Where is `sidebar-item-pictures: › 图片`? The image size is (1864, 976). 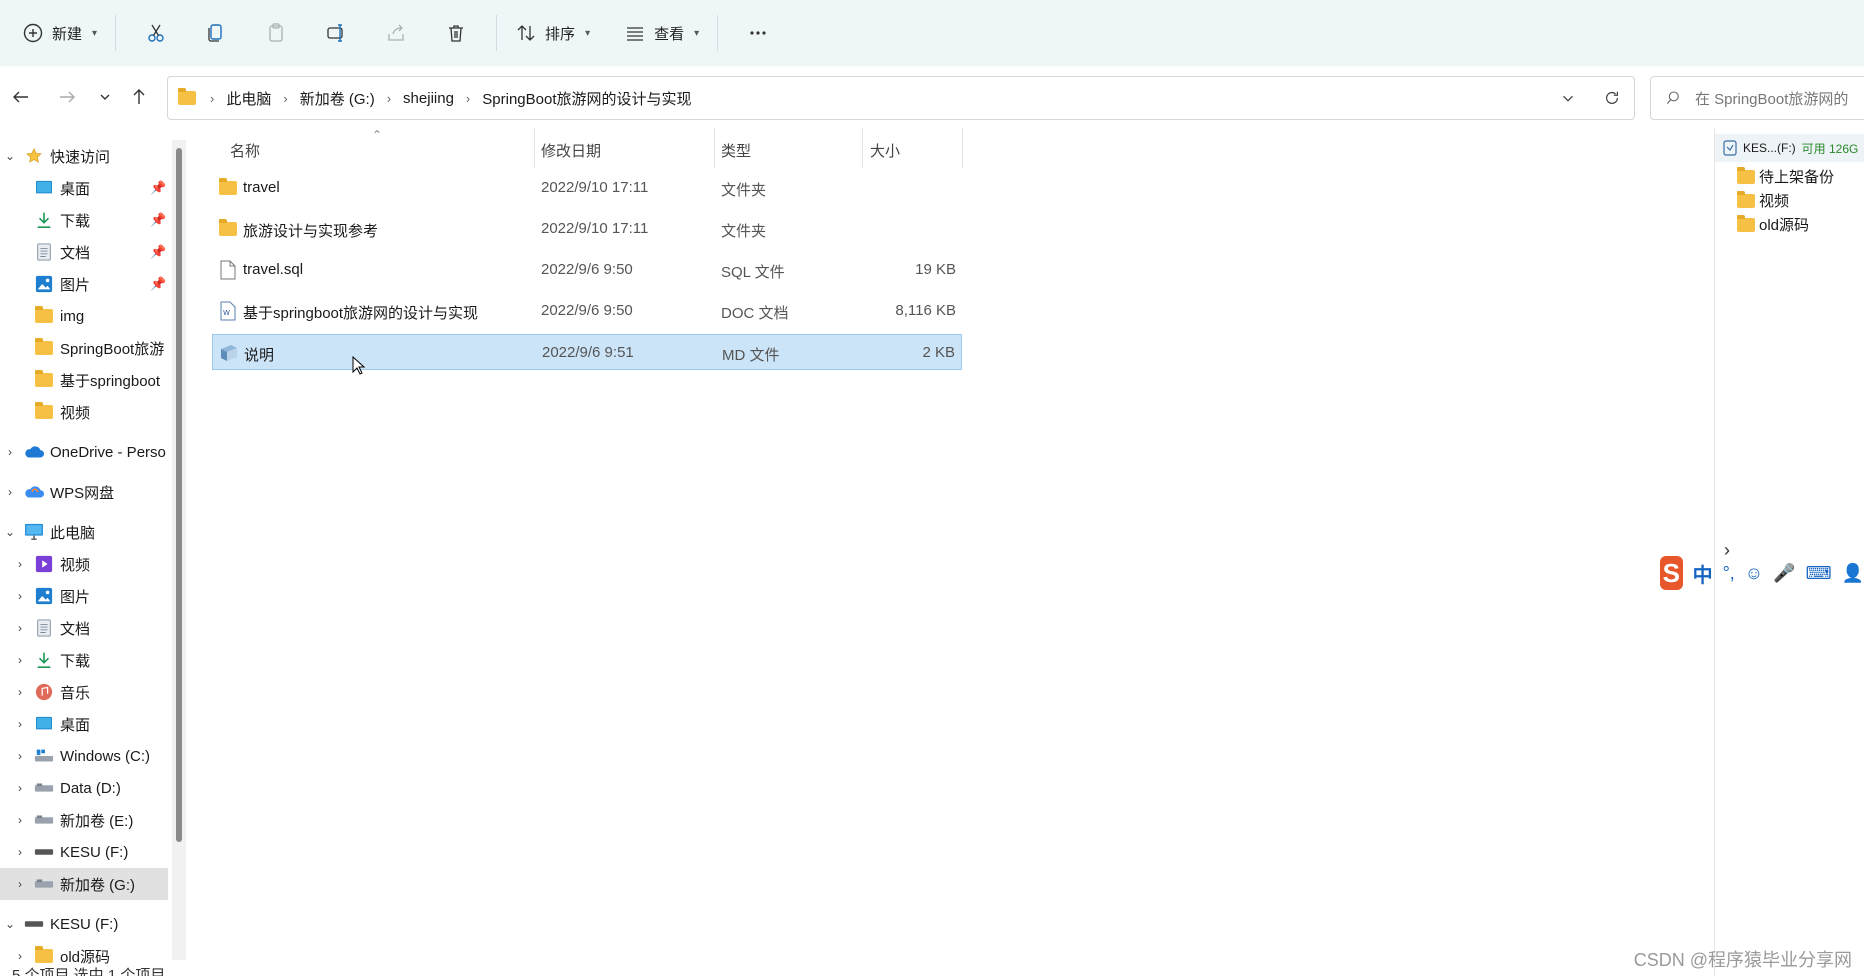 sidebar-item-pictures: › 图片 is located at coordinates (84, 596).